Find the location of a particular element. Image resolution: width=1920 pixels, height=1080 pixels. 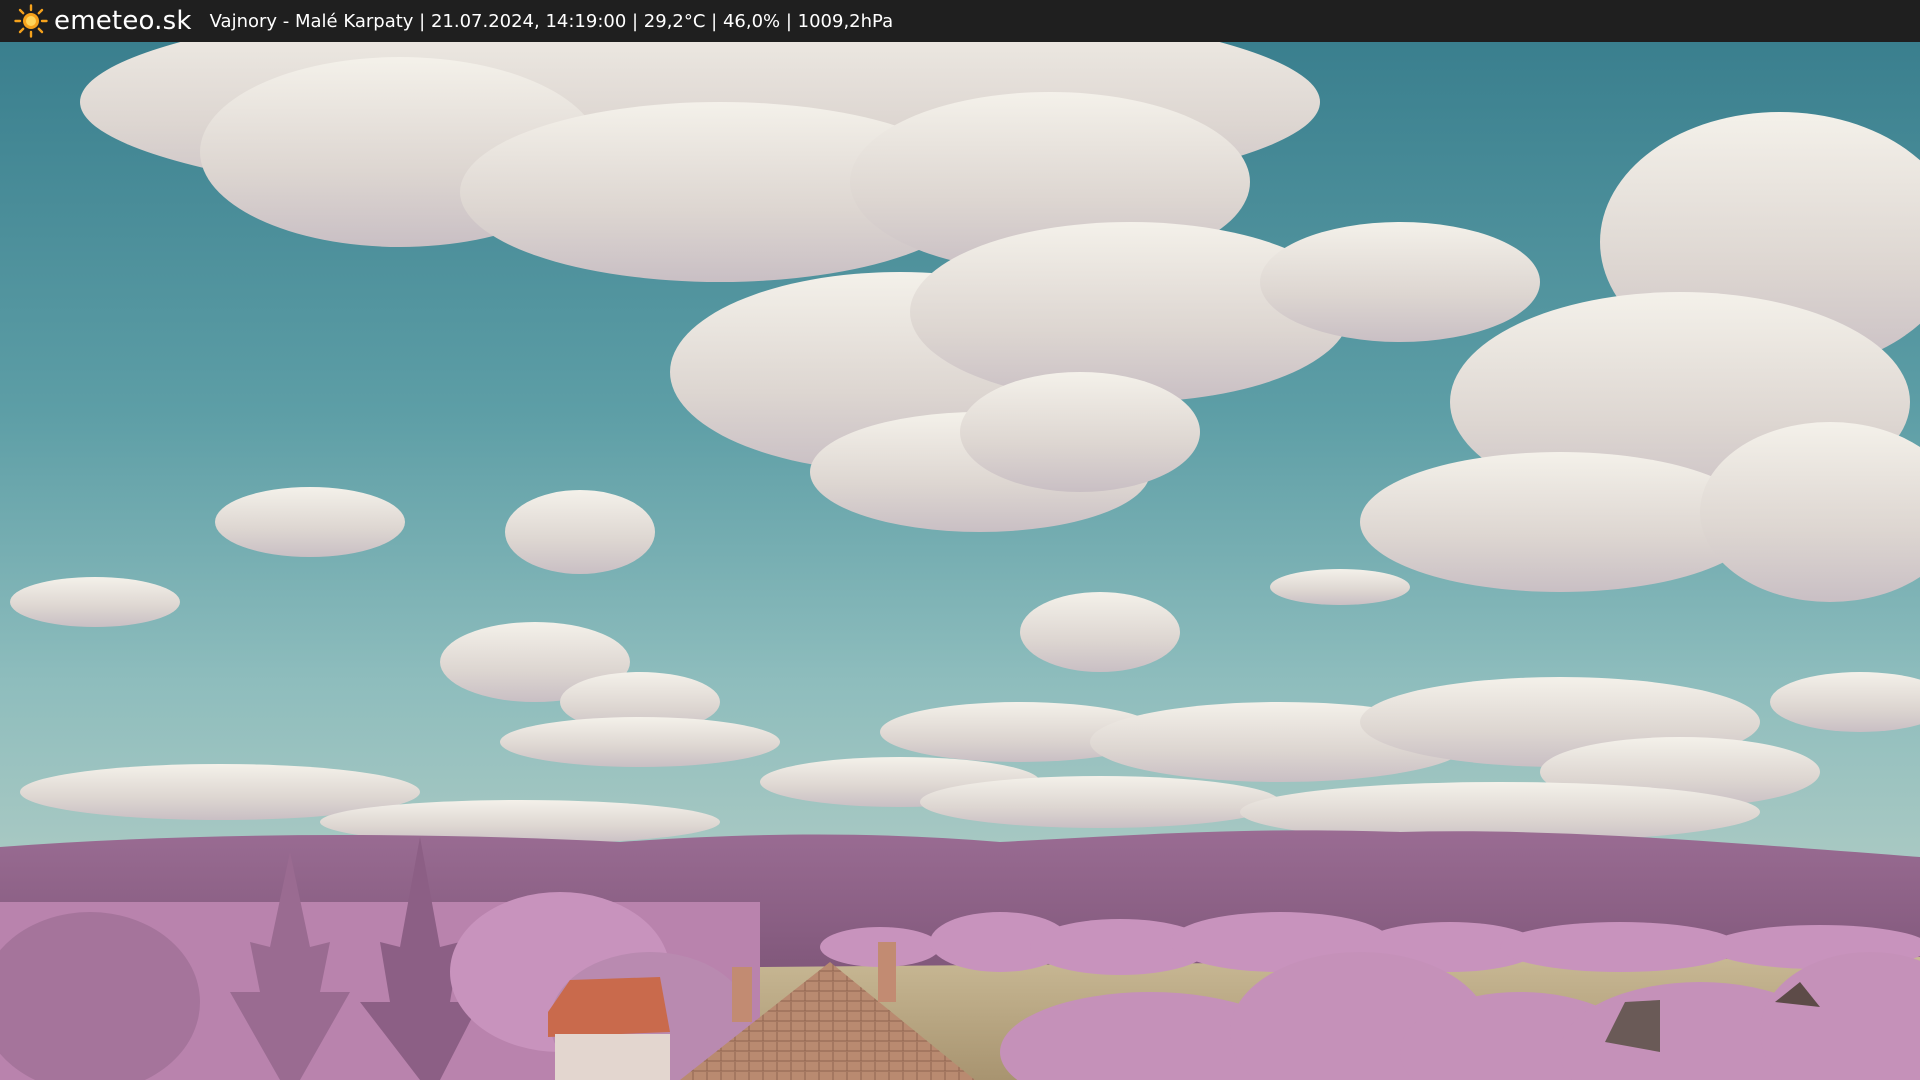

emeteo-logo: emeteo.sk is located at coordinates (103, 21).